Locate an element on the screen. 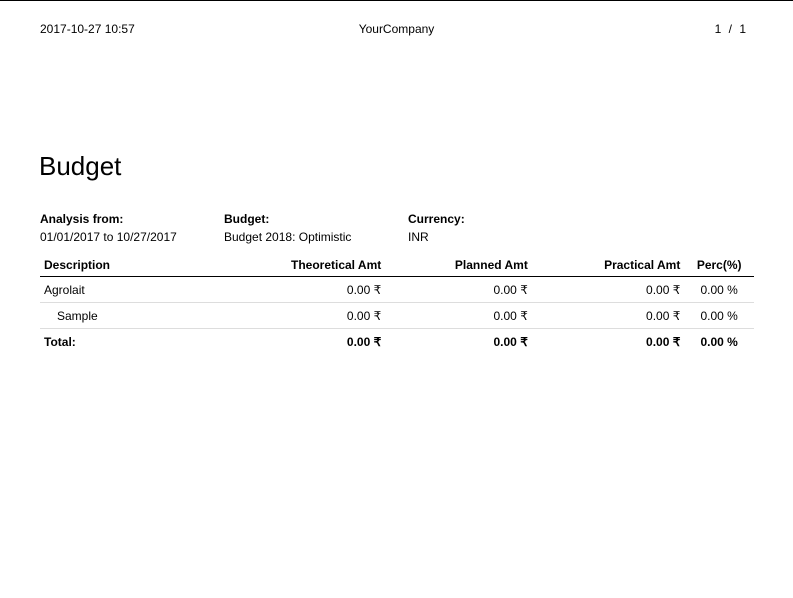 The image size is (793, 598). budget-info: Budget: Budget 2018: Optimistic is located at coordinates (287, 228).